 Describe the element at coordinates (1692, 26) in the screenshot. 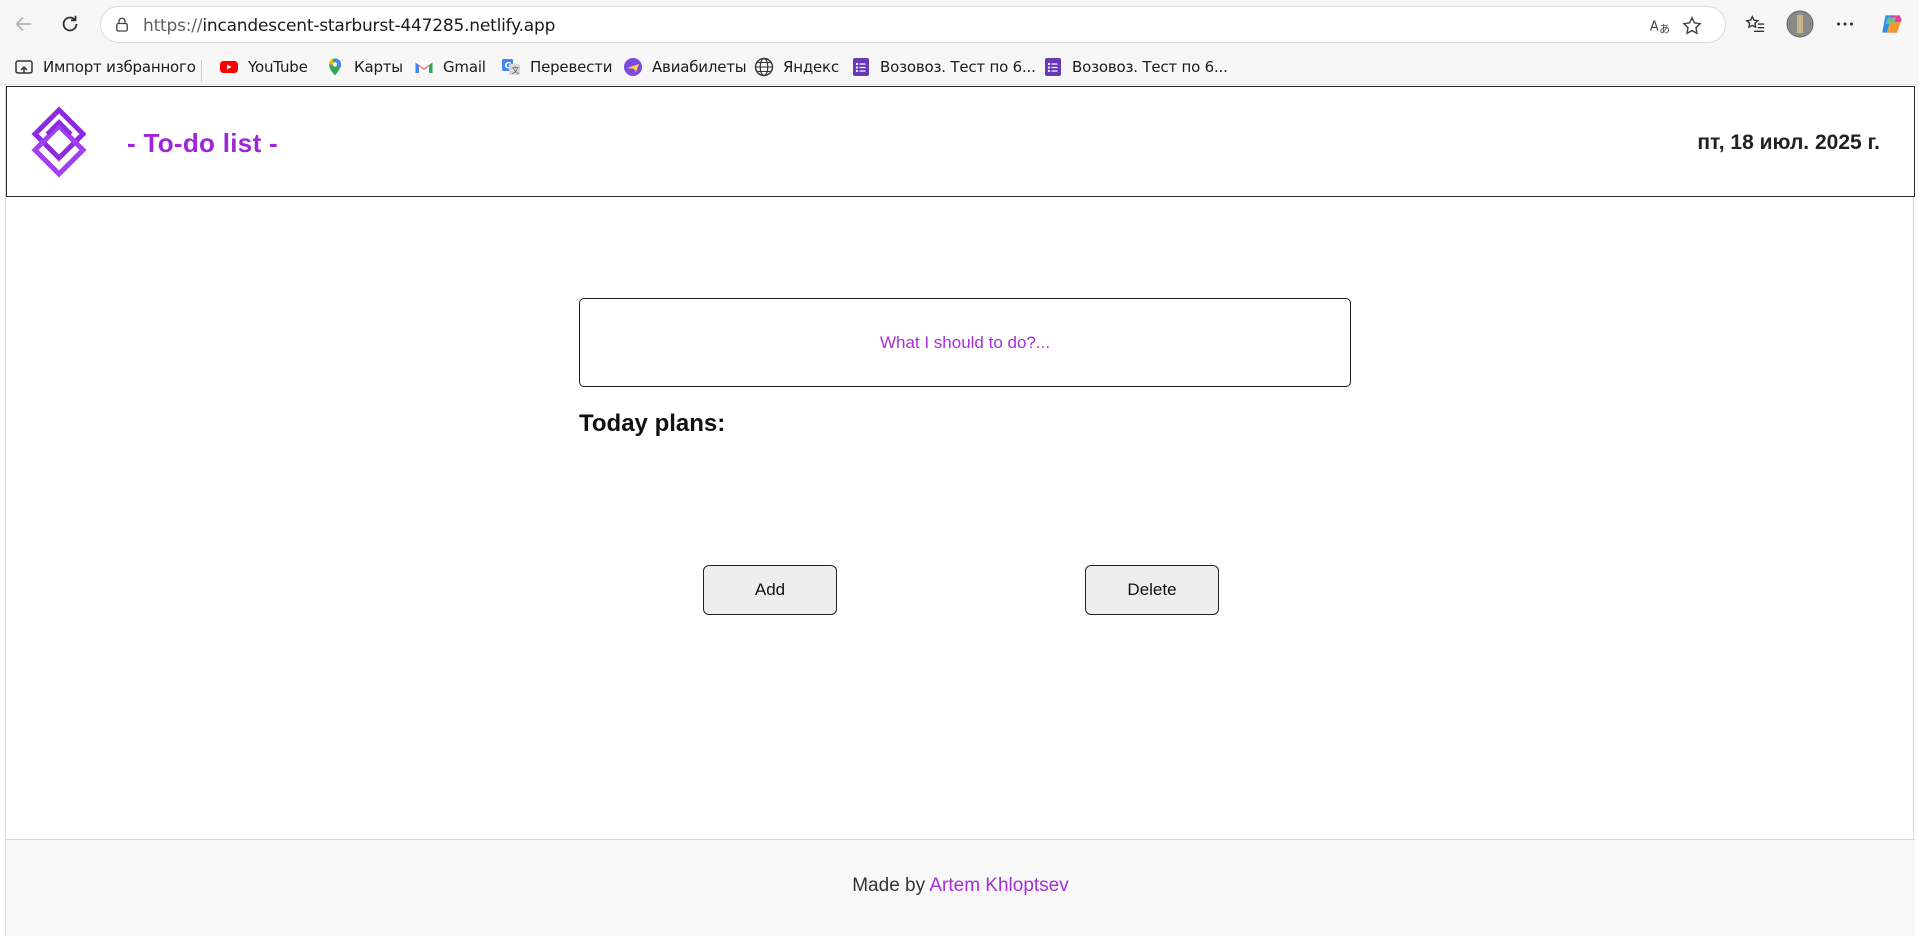

I see `favorite-star-icon` at that location.